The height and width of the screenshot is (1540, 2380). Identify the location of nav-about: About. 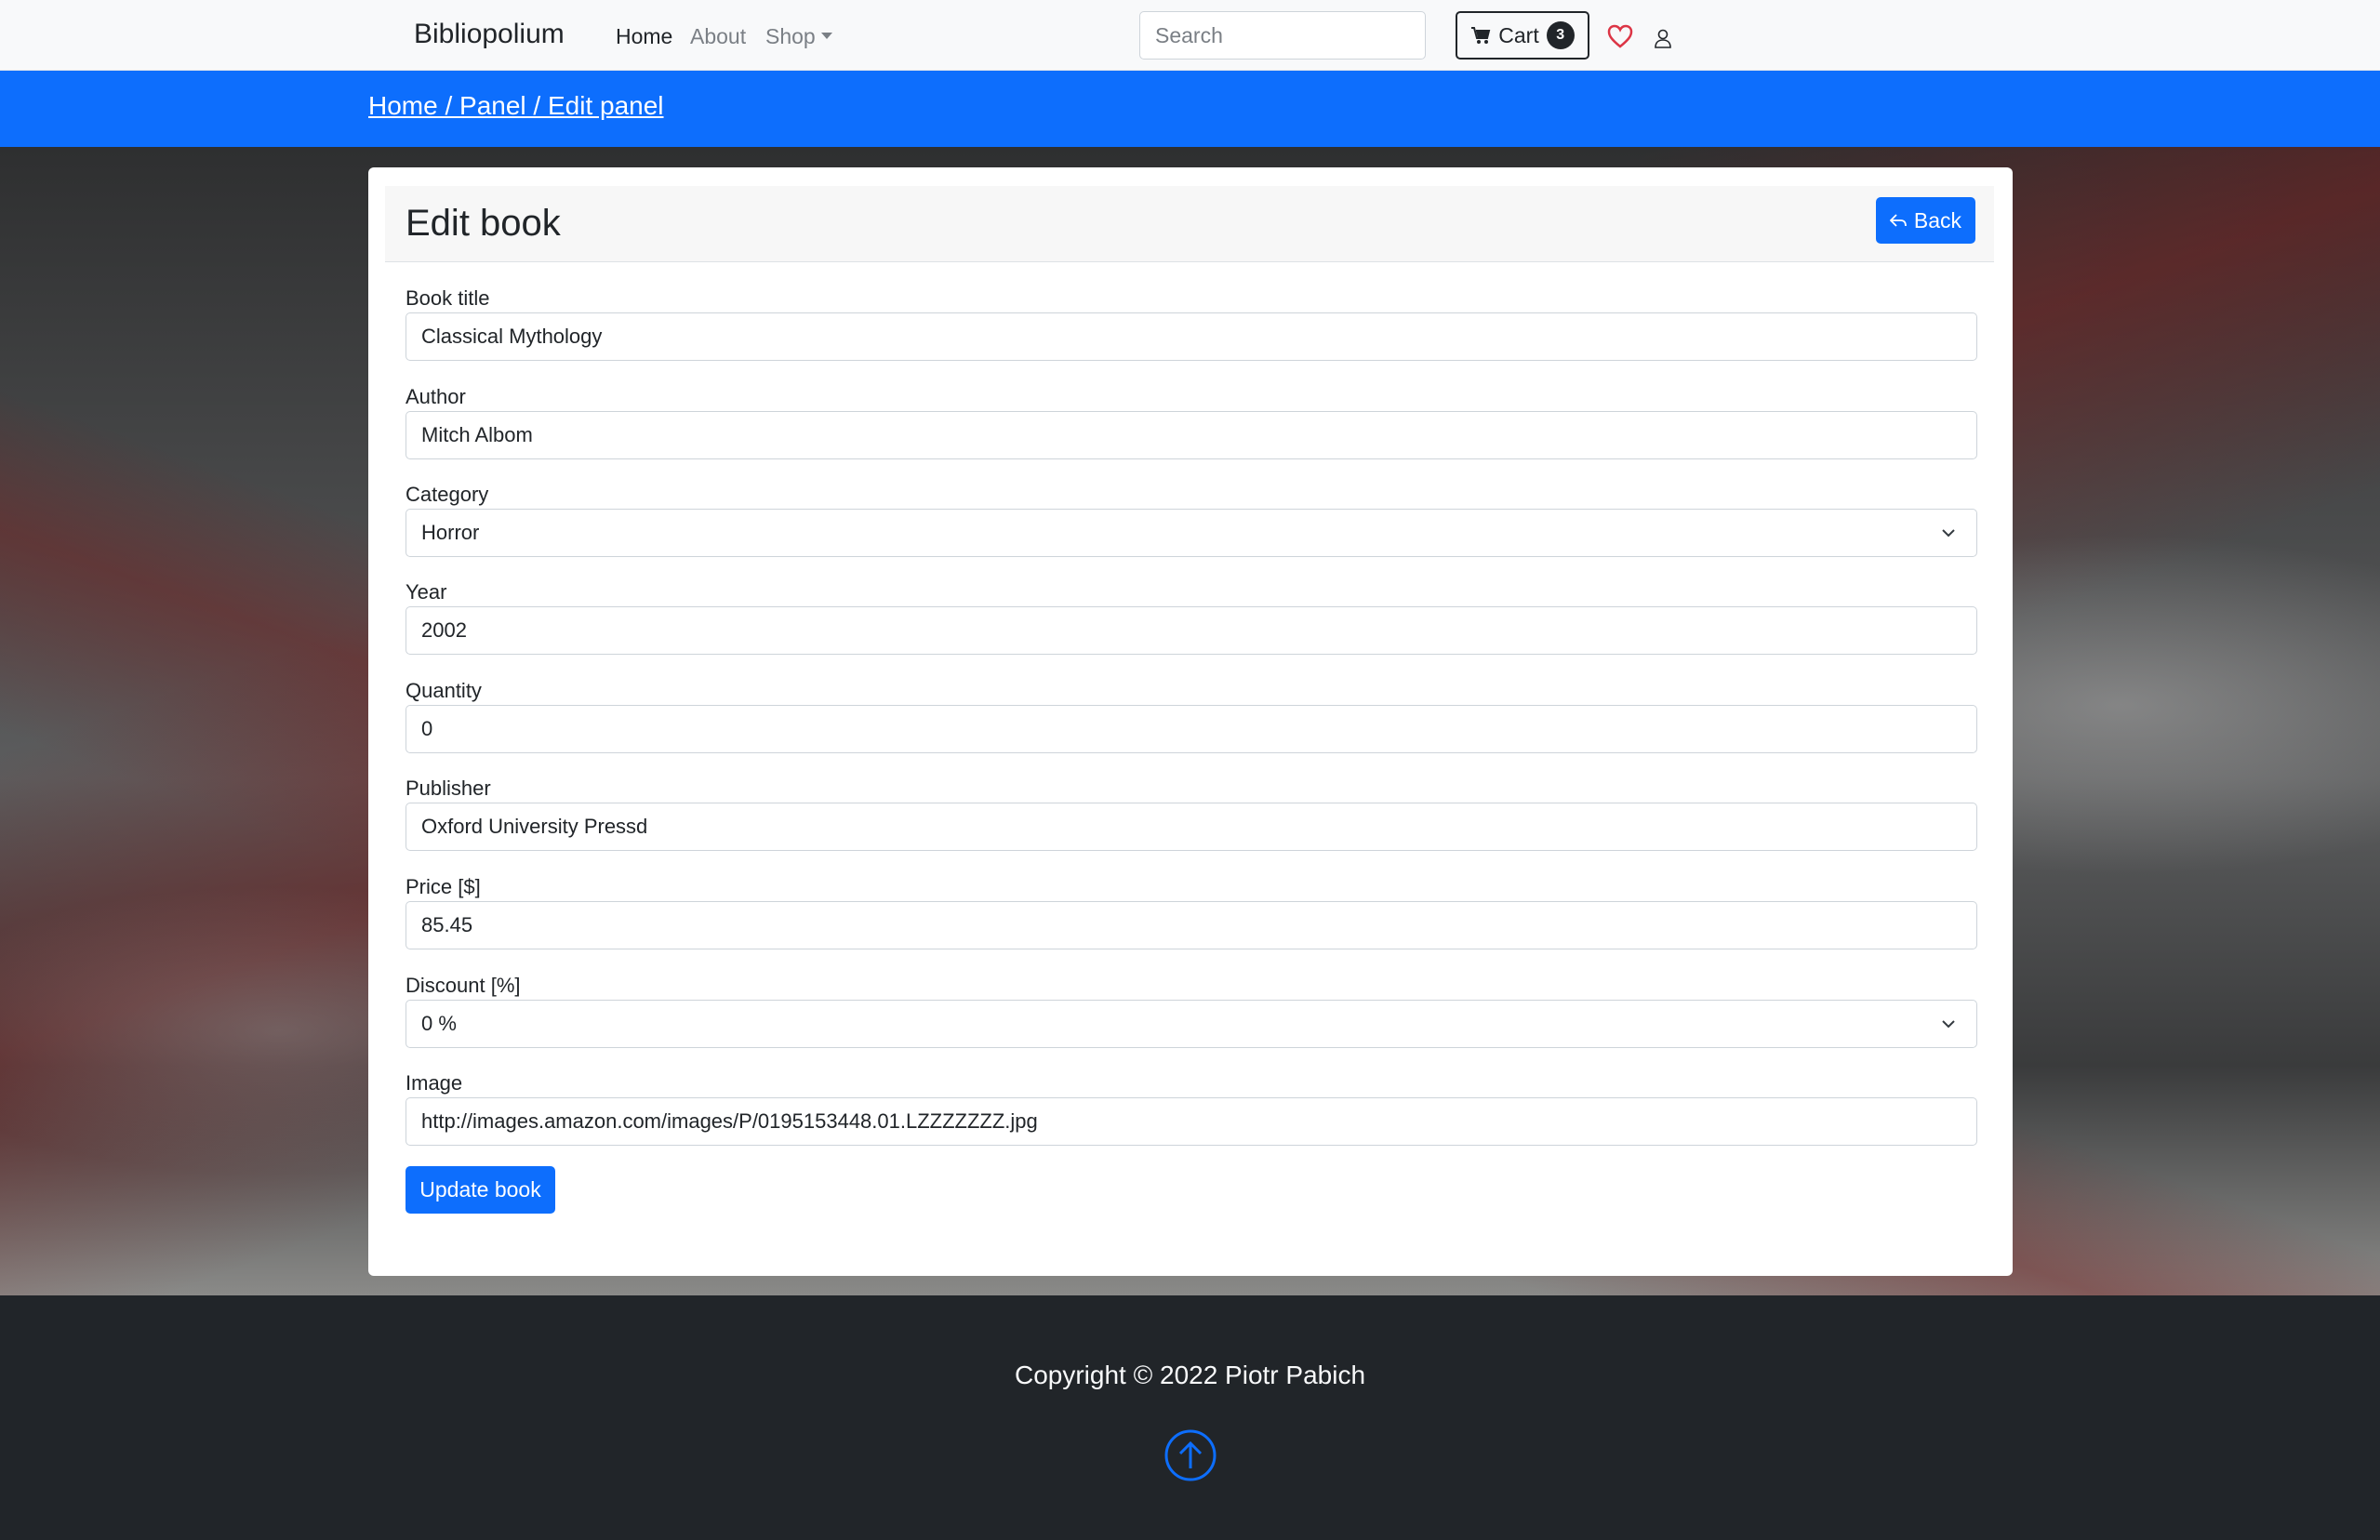
(718, 36).